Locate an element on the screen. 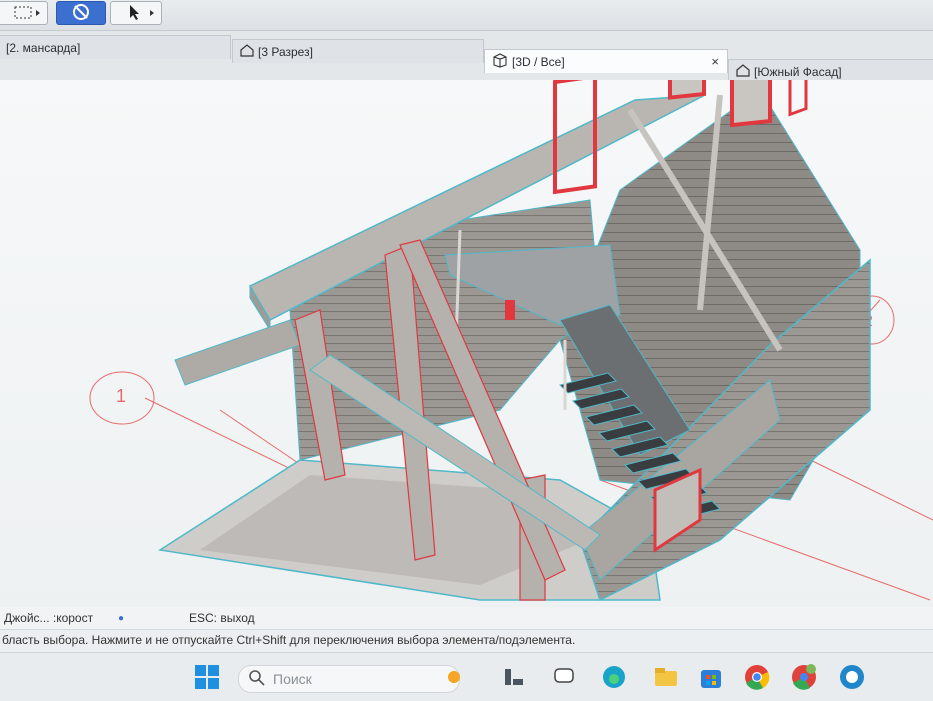  orbit-button is located at coordinates (81, 13).